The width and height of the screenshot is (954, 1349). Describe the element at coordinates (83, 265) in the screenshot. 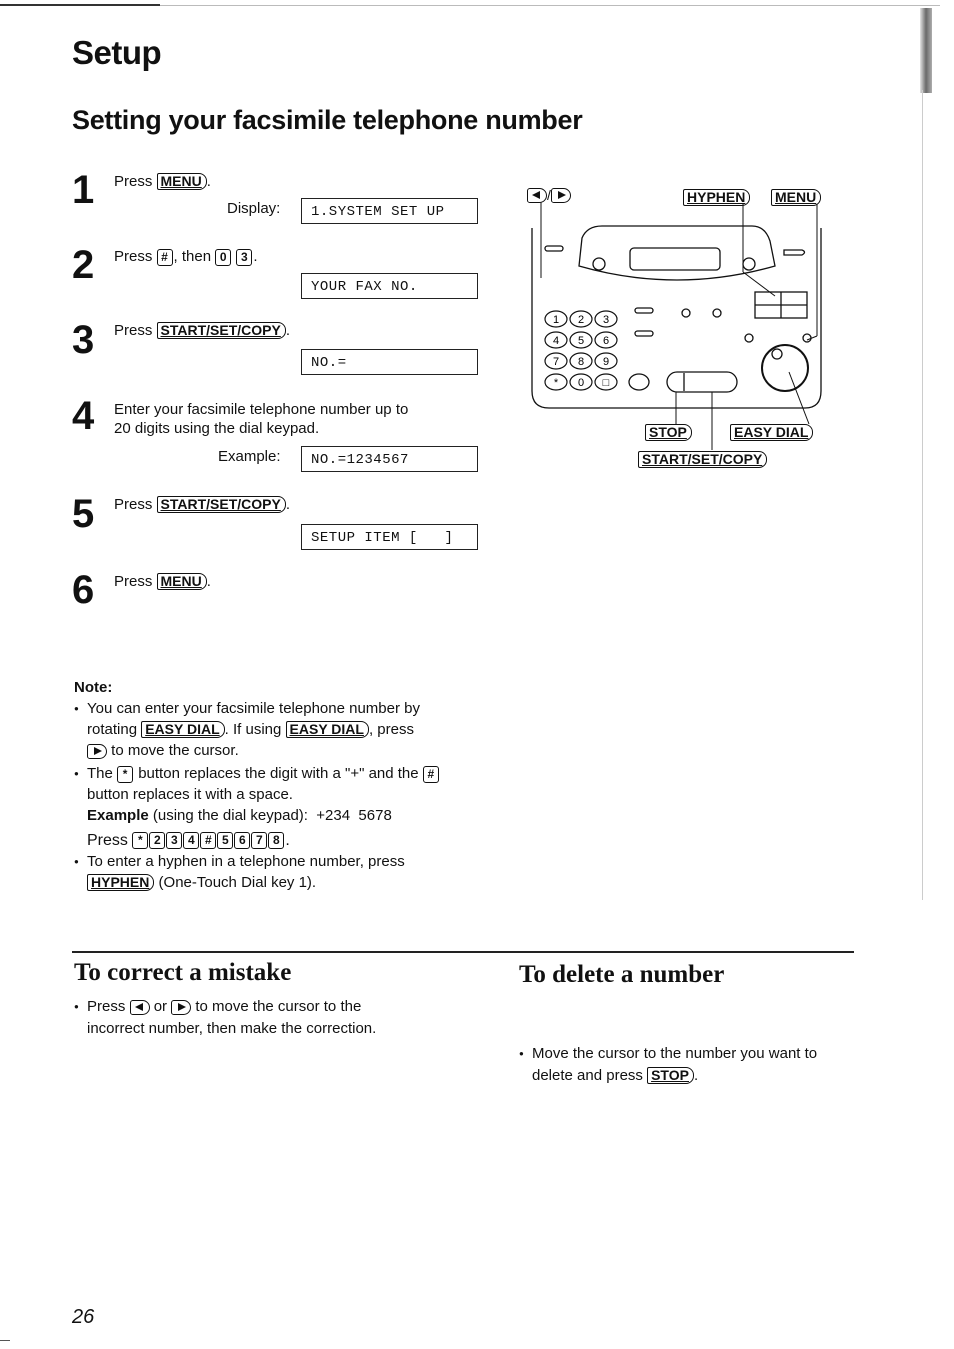

I see `step-number-2: 2` at that location.